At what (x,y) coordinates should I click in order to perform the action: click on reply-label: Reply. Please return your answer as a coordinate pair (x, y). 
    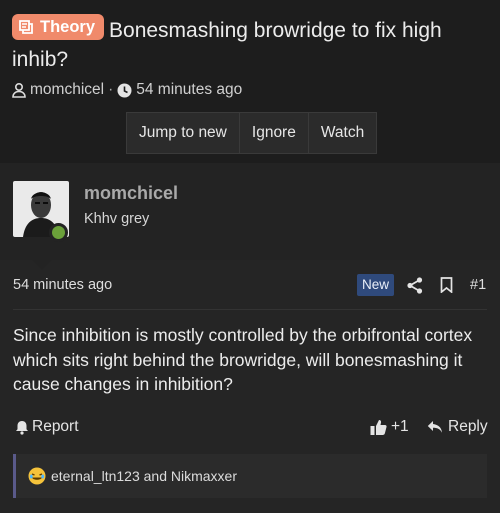
    Looking at the image, I should click on (468, 426).